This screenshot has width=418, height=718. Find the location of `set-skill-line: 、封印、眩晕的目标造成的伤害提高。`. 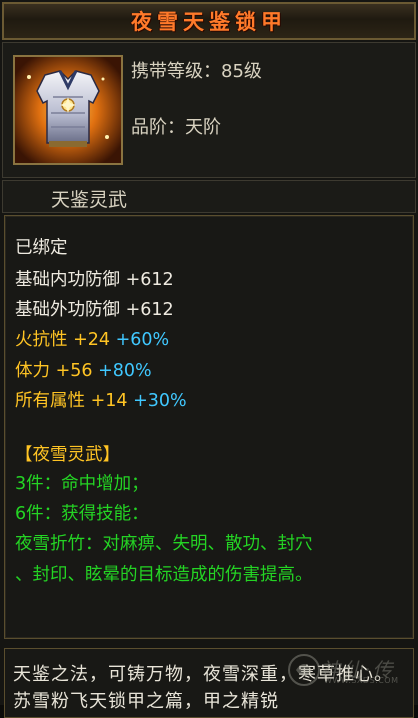

set-skill-line: 、封印、眩晕的目标造成的伤害提高。 is located at coordinates (164, 575).